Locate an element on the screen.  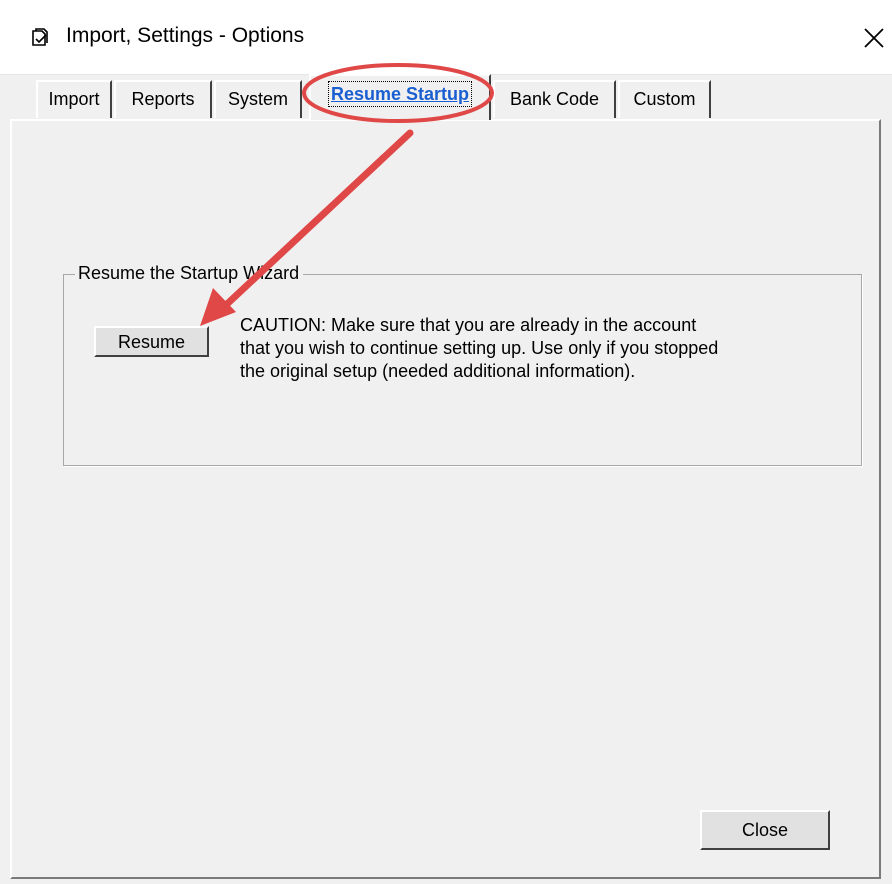
tab-label: Custom is located at coordinates (664, 99).